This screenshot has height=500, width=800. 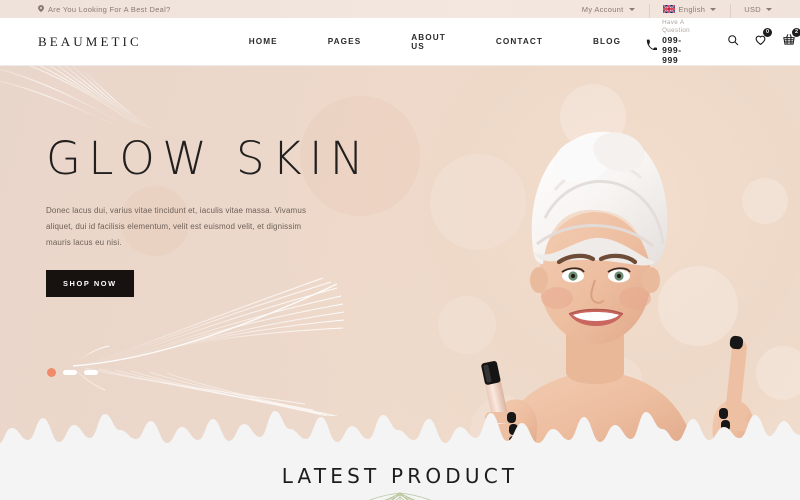 I want to click on phone-icon, so click(x=652, y=44).